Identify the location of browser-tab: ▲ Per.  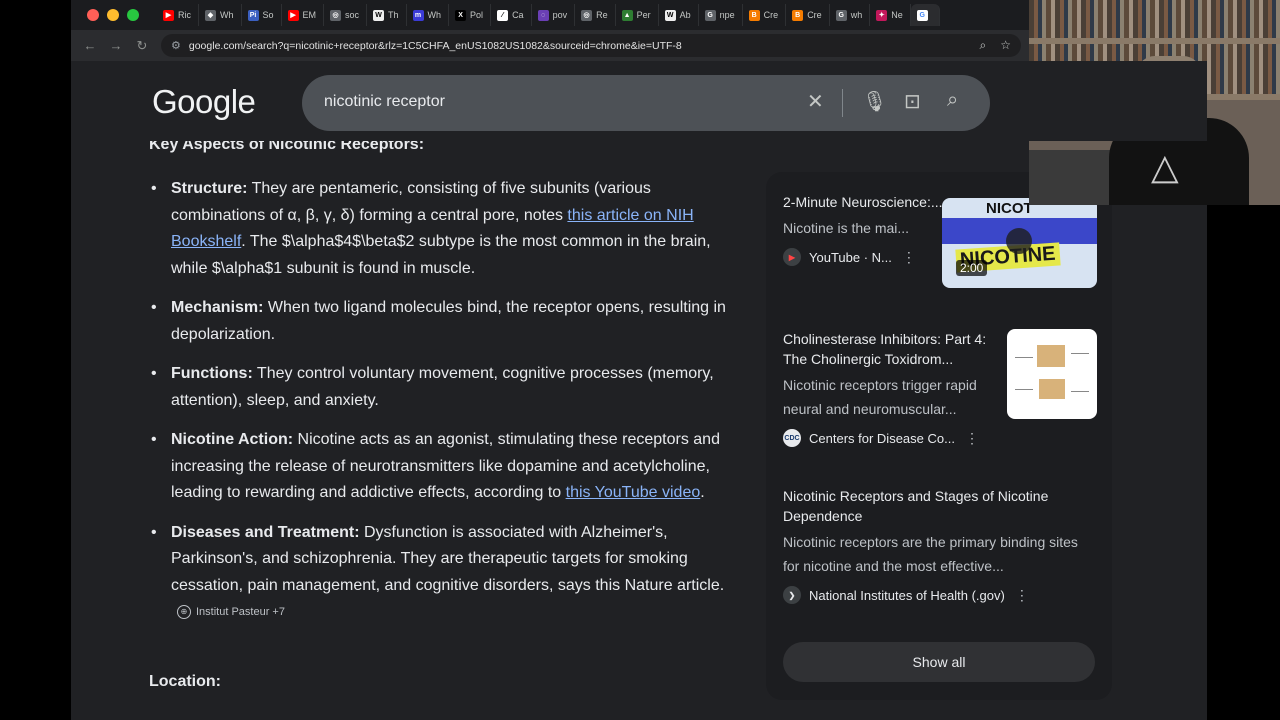
(637, 15).